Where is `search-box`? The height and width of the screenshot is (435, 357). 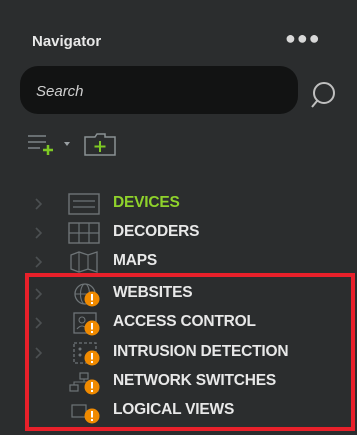 search-box is located at coordinates (159, 90).